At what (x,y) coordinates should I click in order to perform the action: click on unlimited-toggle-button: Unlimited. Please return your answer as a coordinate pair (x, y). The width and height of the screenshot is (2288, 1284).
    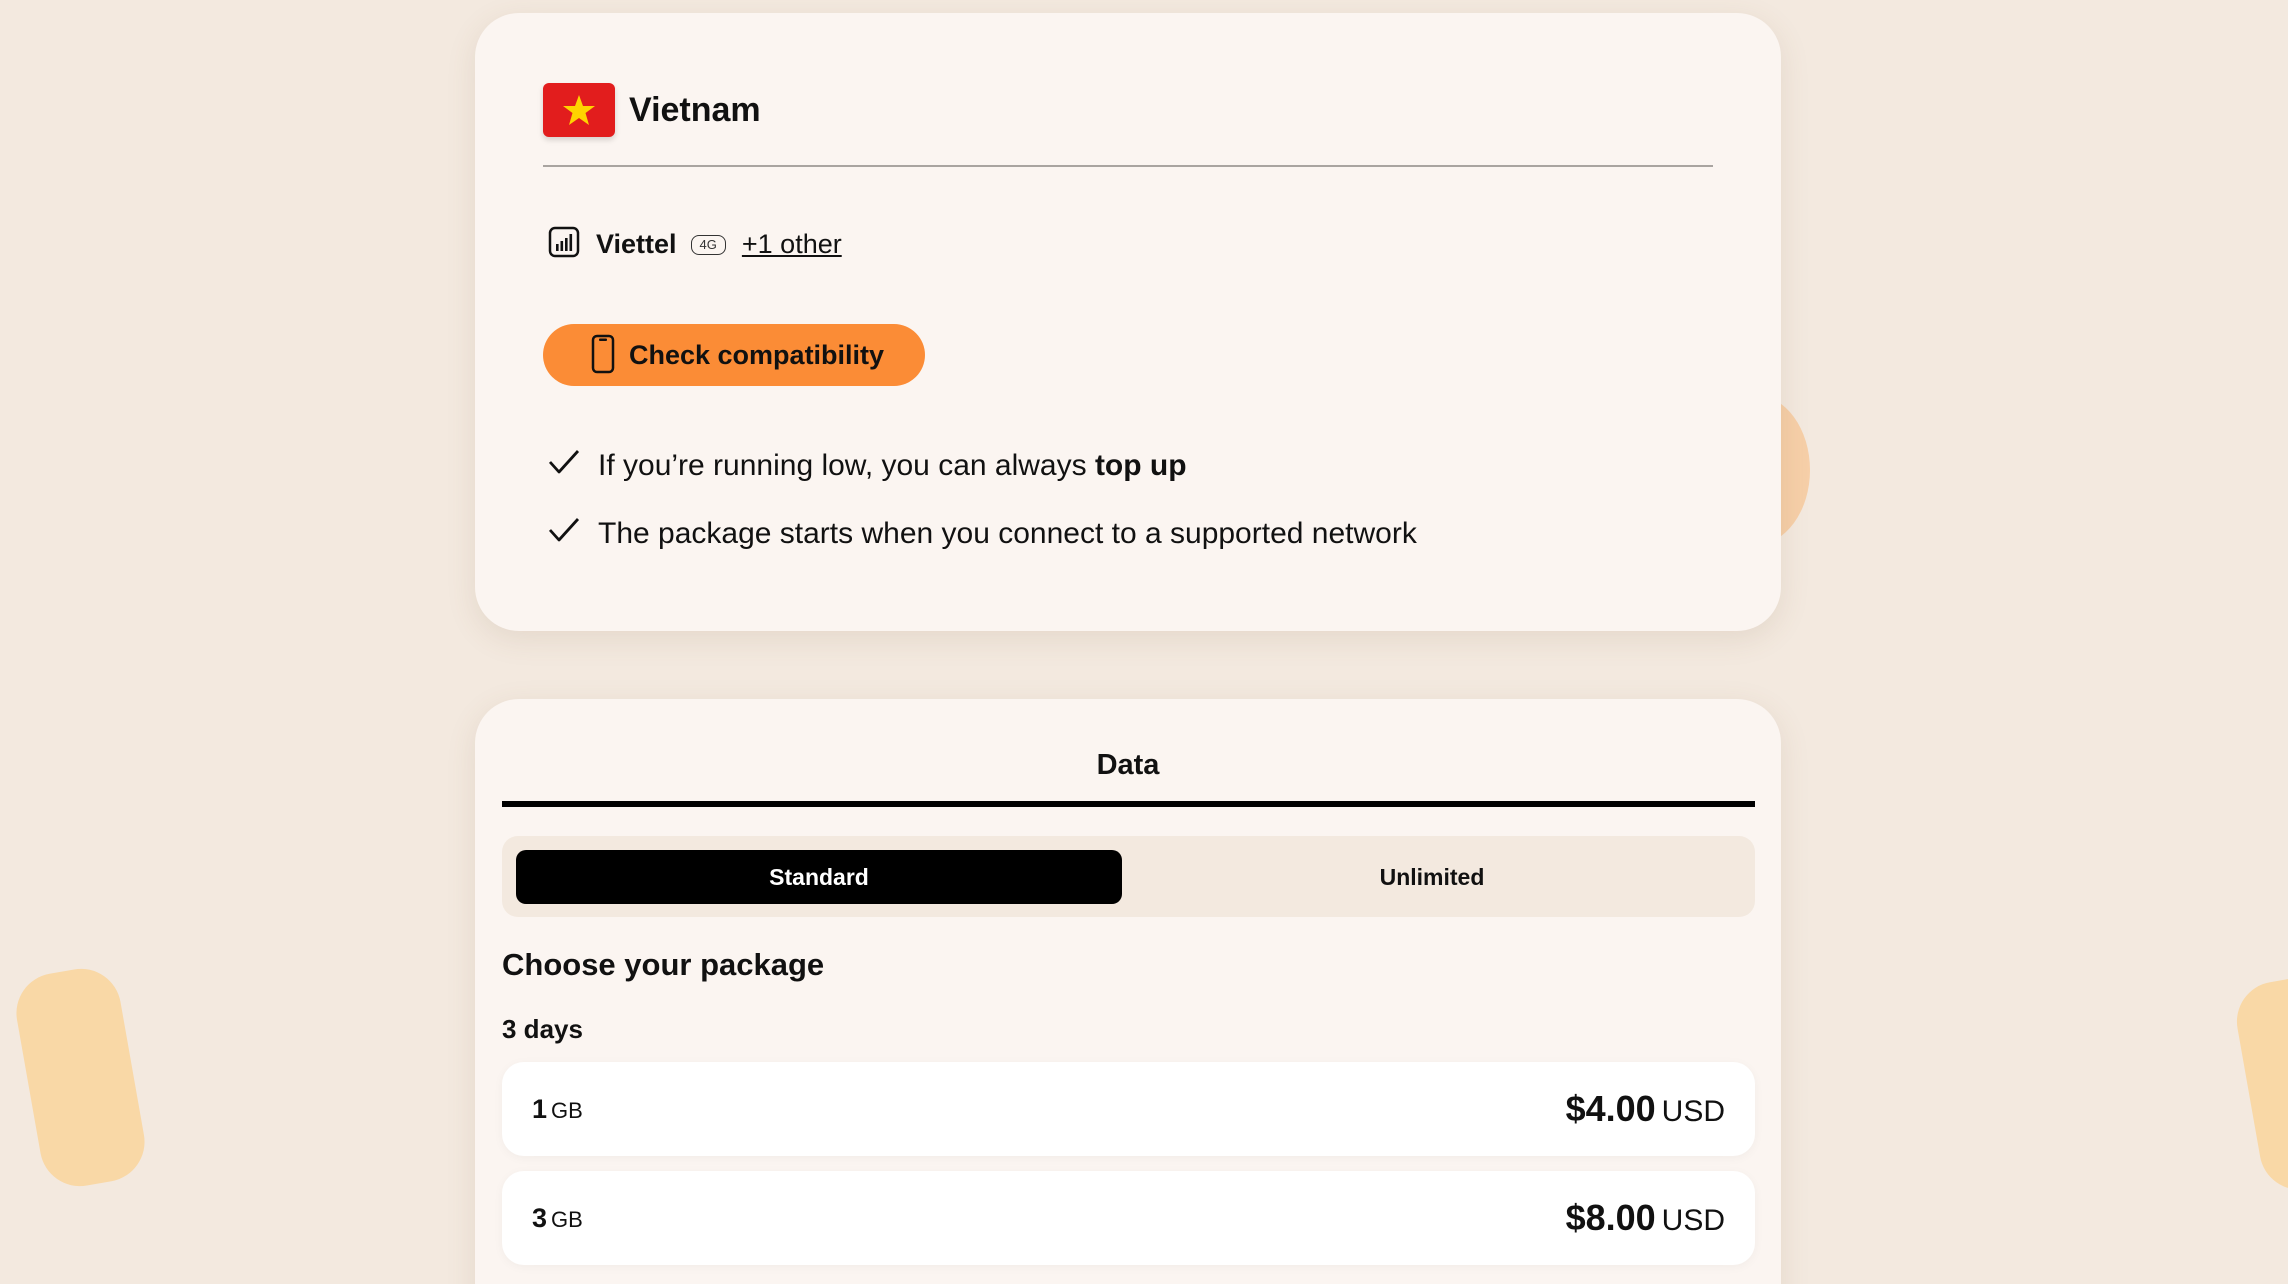
    Looking at the image, I should click on (1432, 877).